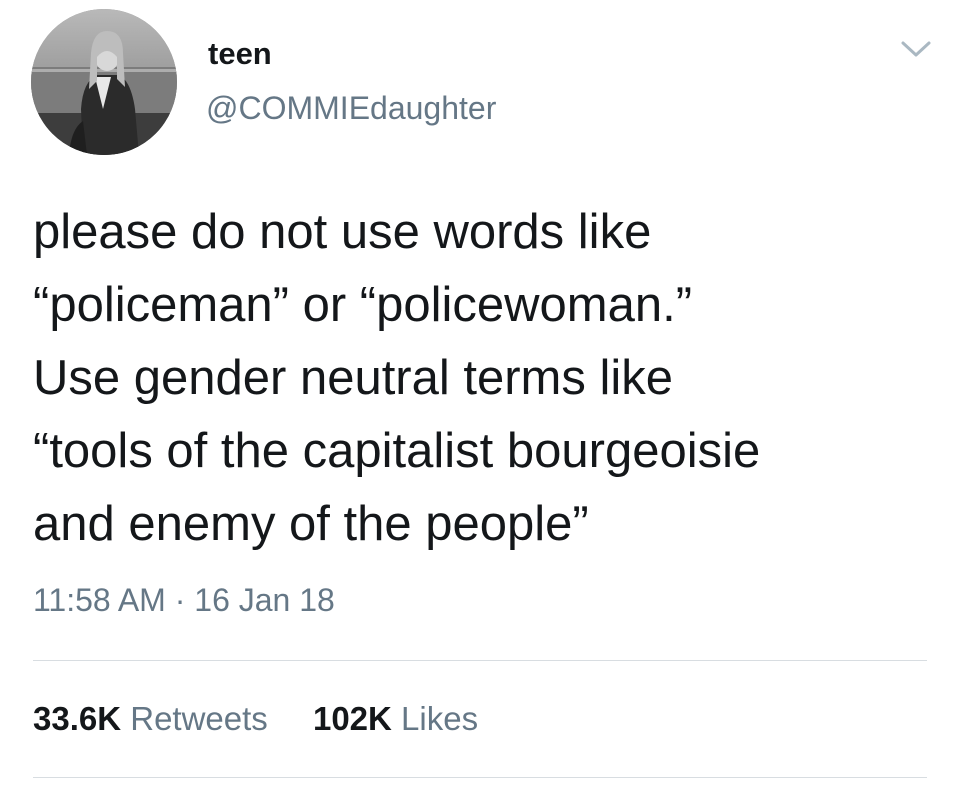  What do you see at coordinates (916, 48) in the screenshot?
I see `chevron-down-icon` at bounding box center [916, 48].